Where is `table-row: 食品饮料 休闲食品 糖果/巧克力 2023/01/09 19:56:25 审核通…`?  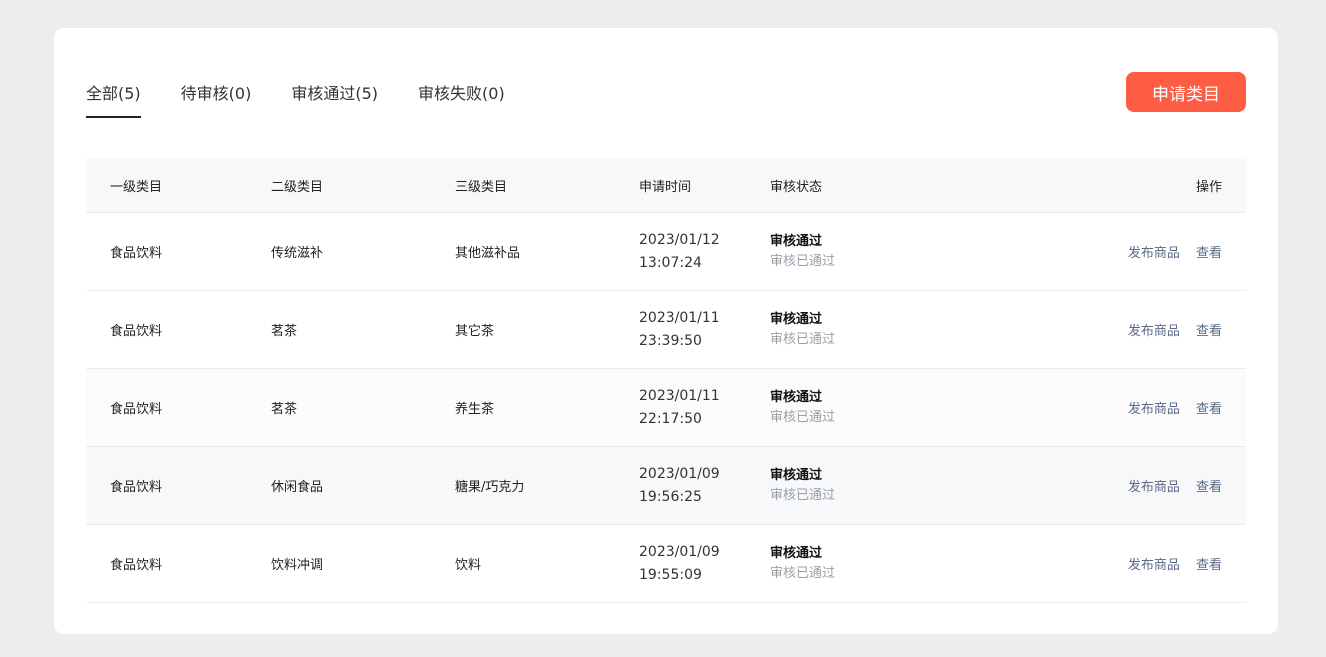 table-row: 食品饮料 休闲食品 糖果/巧克力 2023/01/09 19:56:25 审核通… is located at coordinates (666, 486).